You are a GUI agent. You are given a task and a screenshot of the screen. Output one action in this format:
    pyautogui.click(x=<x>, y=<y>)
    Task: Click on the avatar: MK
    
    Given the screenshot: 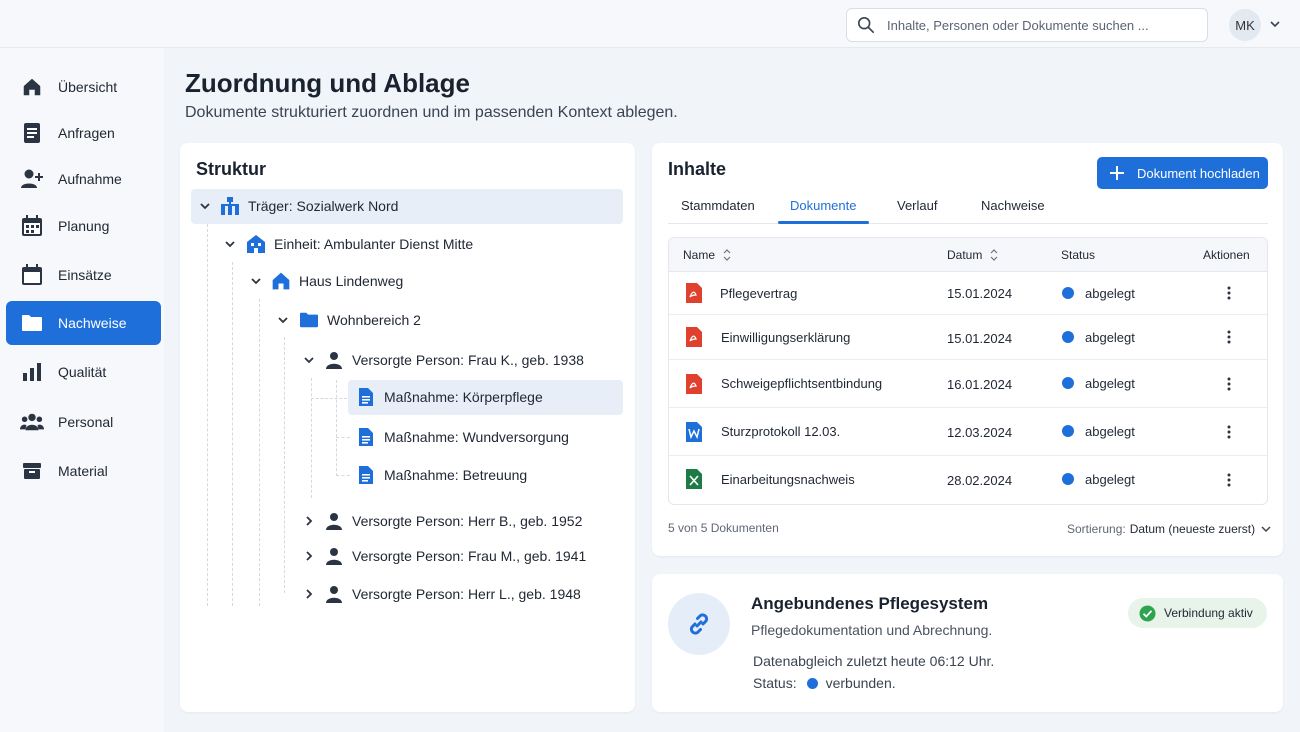 What is the action you would take?
    pyautogui.click(x=1245, y=25)
    